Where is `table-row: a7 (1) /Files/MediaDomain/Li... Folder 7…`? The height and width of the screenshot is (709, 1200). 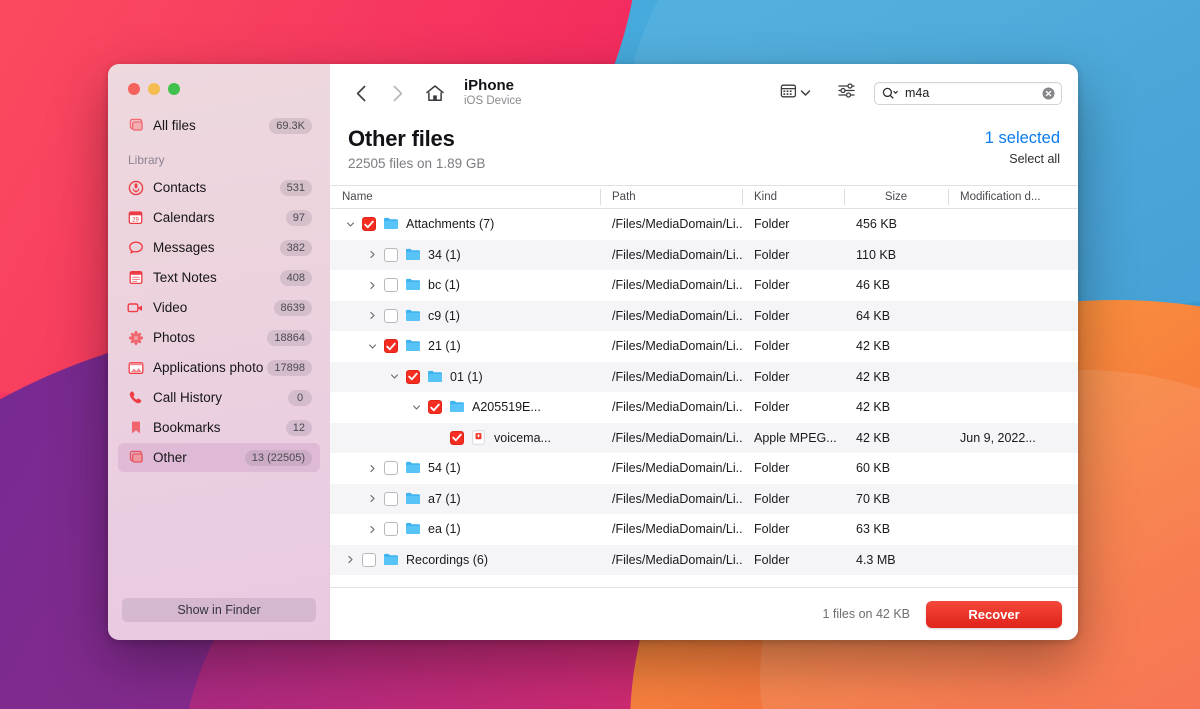
table-row: a7 (1) /Files/MediaDomain/Li... Folder 7… is located at coordinates (704, 499).